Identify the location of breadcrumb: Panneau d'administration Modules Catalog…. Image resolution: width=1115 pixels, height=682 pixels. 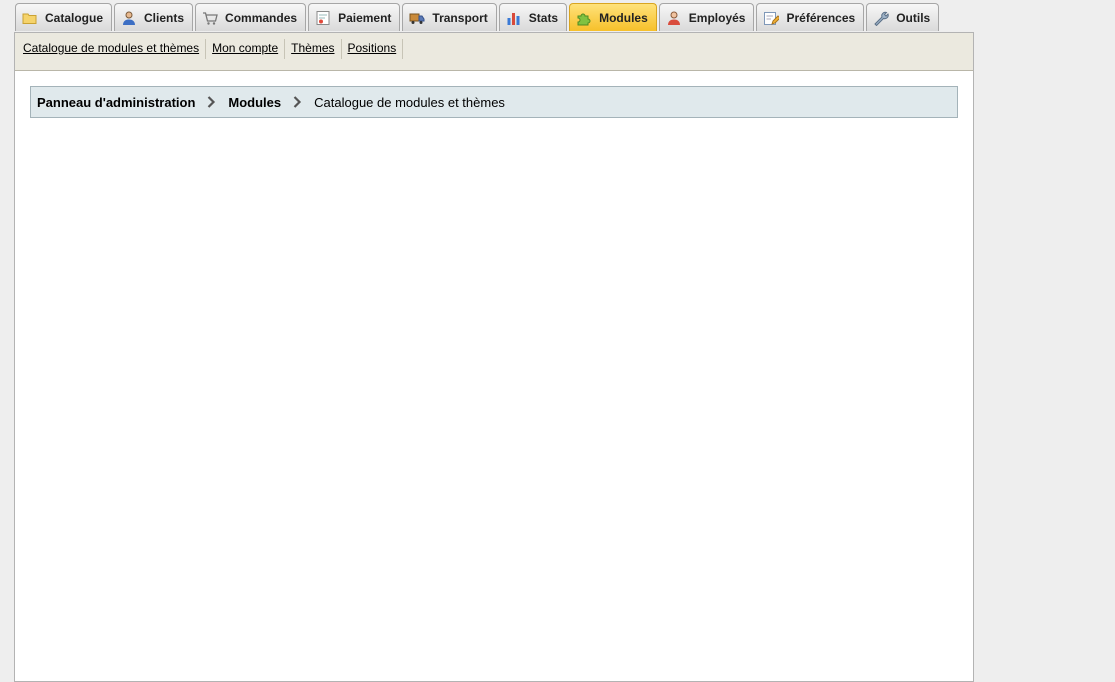
(494, 102).